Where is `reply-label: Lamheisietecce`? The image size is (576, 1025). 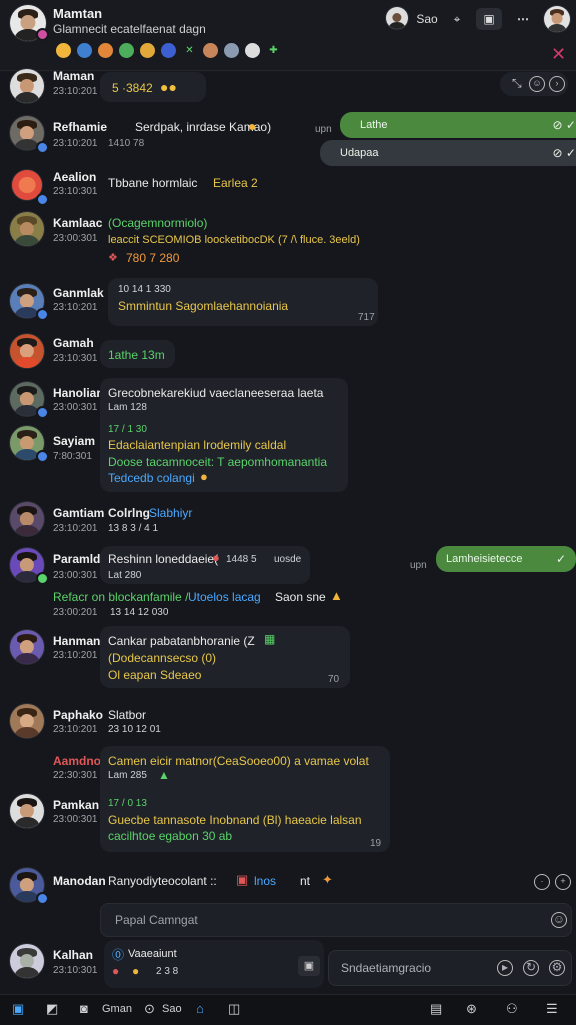
reply-label: Lamheisietecce is located at coordinates (484, 559).